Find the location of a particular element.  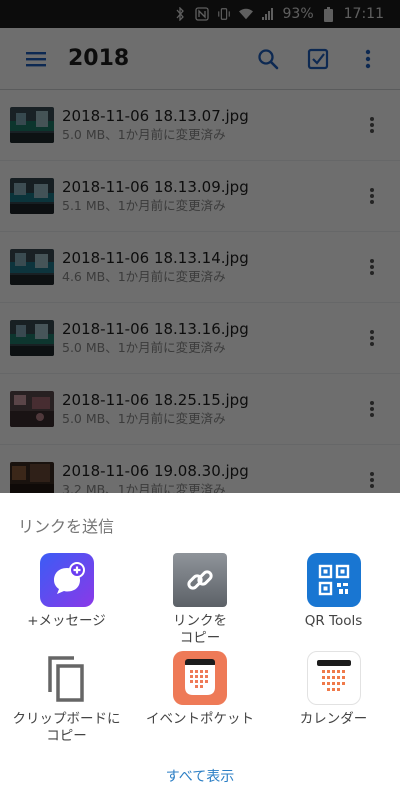

file-row: 2018-11-06 18.13.07.jpg 5.0 MB、1か月前に変更済み is located at coordinates (200, 125).